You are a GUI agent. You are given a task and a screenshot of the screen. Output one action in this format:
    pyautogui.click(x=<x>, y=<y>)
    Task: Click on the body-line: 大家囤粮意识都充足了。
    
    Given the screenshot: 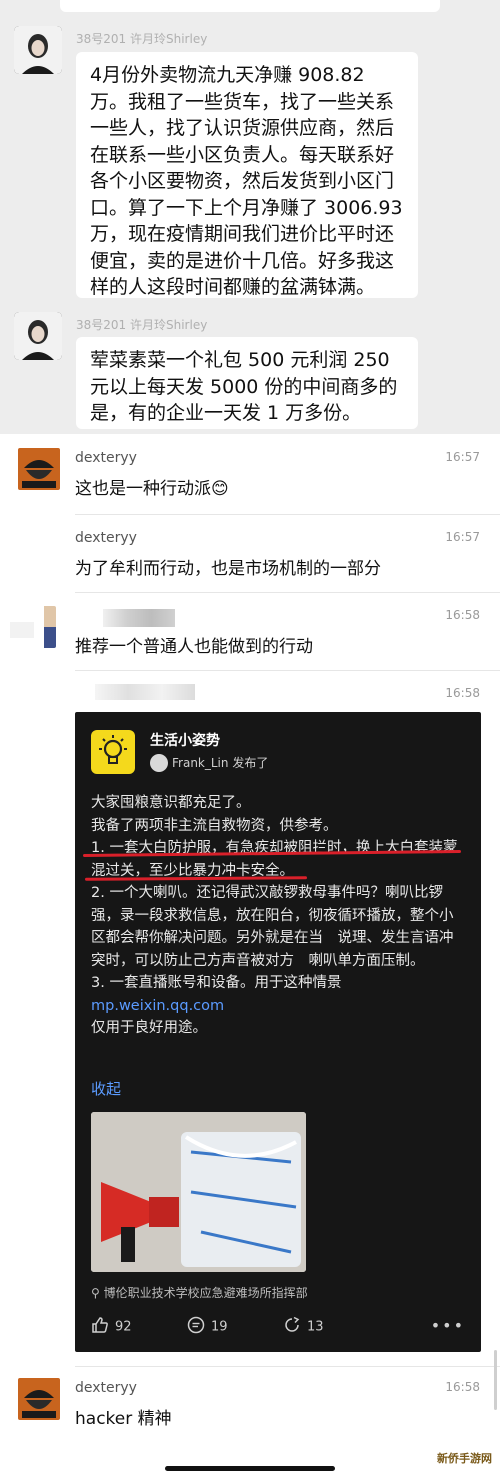 What is the action you would take?
    pyautogui.click(x=171, y=803)
    